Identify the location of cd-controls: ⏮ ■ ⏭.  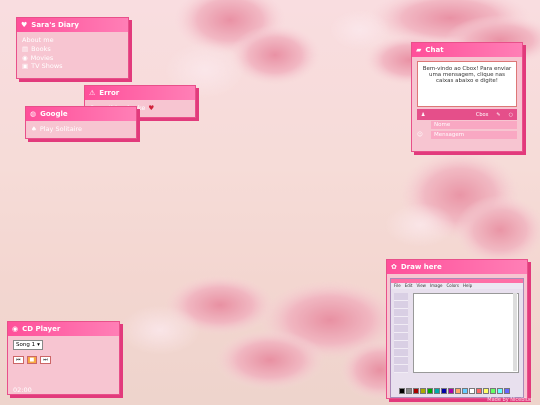
(63, 360).